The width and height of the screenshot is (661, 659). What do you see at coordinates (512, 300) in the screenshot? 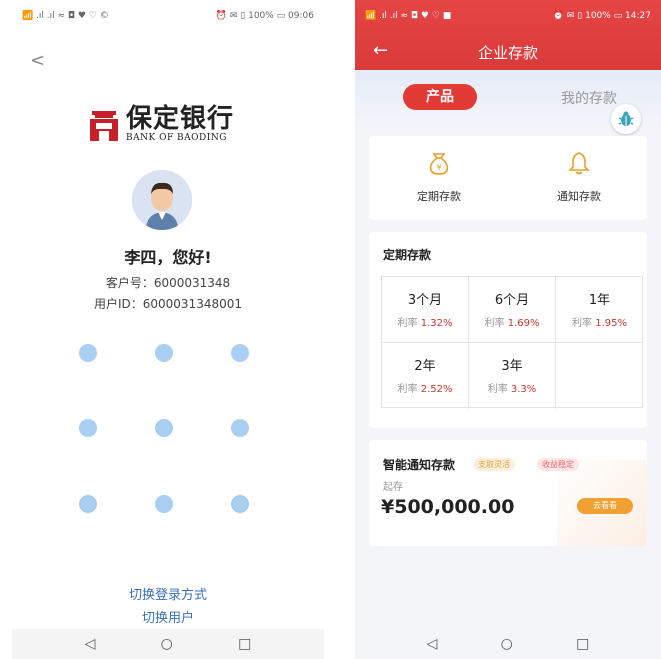
I see `term-label: 6个月` at bounding box center [512, 300].